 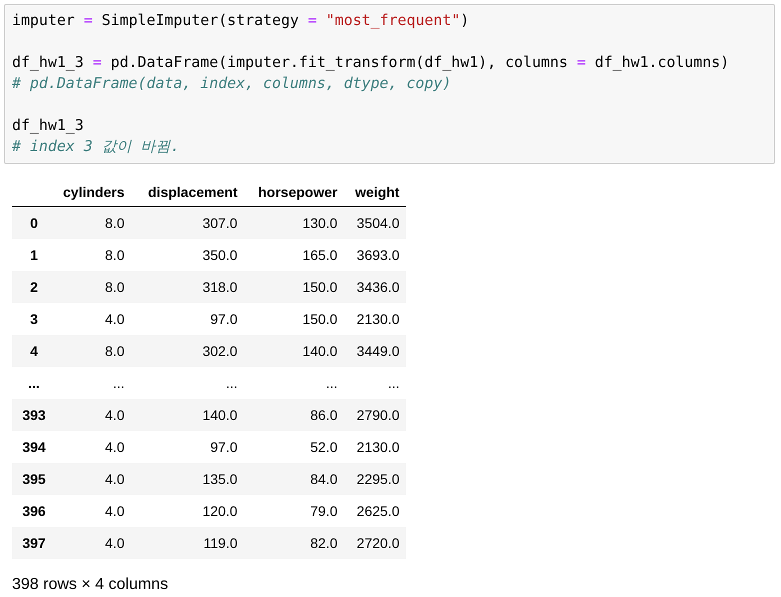 I want to click on table-cell: 130.0, so click(x=294, y=222).